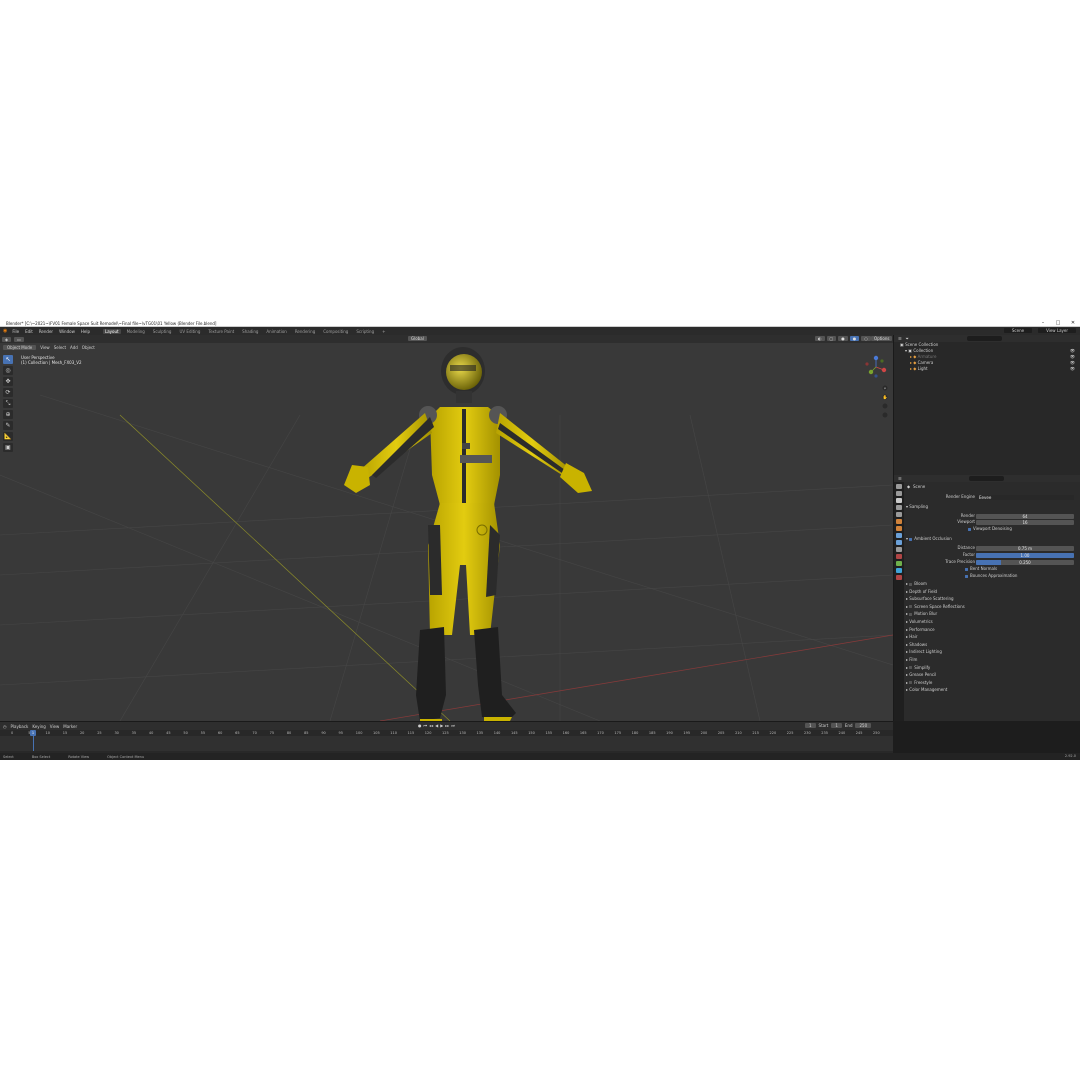  I want to click on jump-end-icon: ⏭, so click(453, 725).